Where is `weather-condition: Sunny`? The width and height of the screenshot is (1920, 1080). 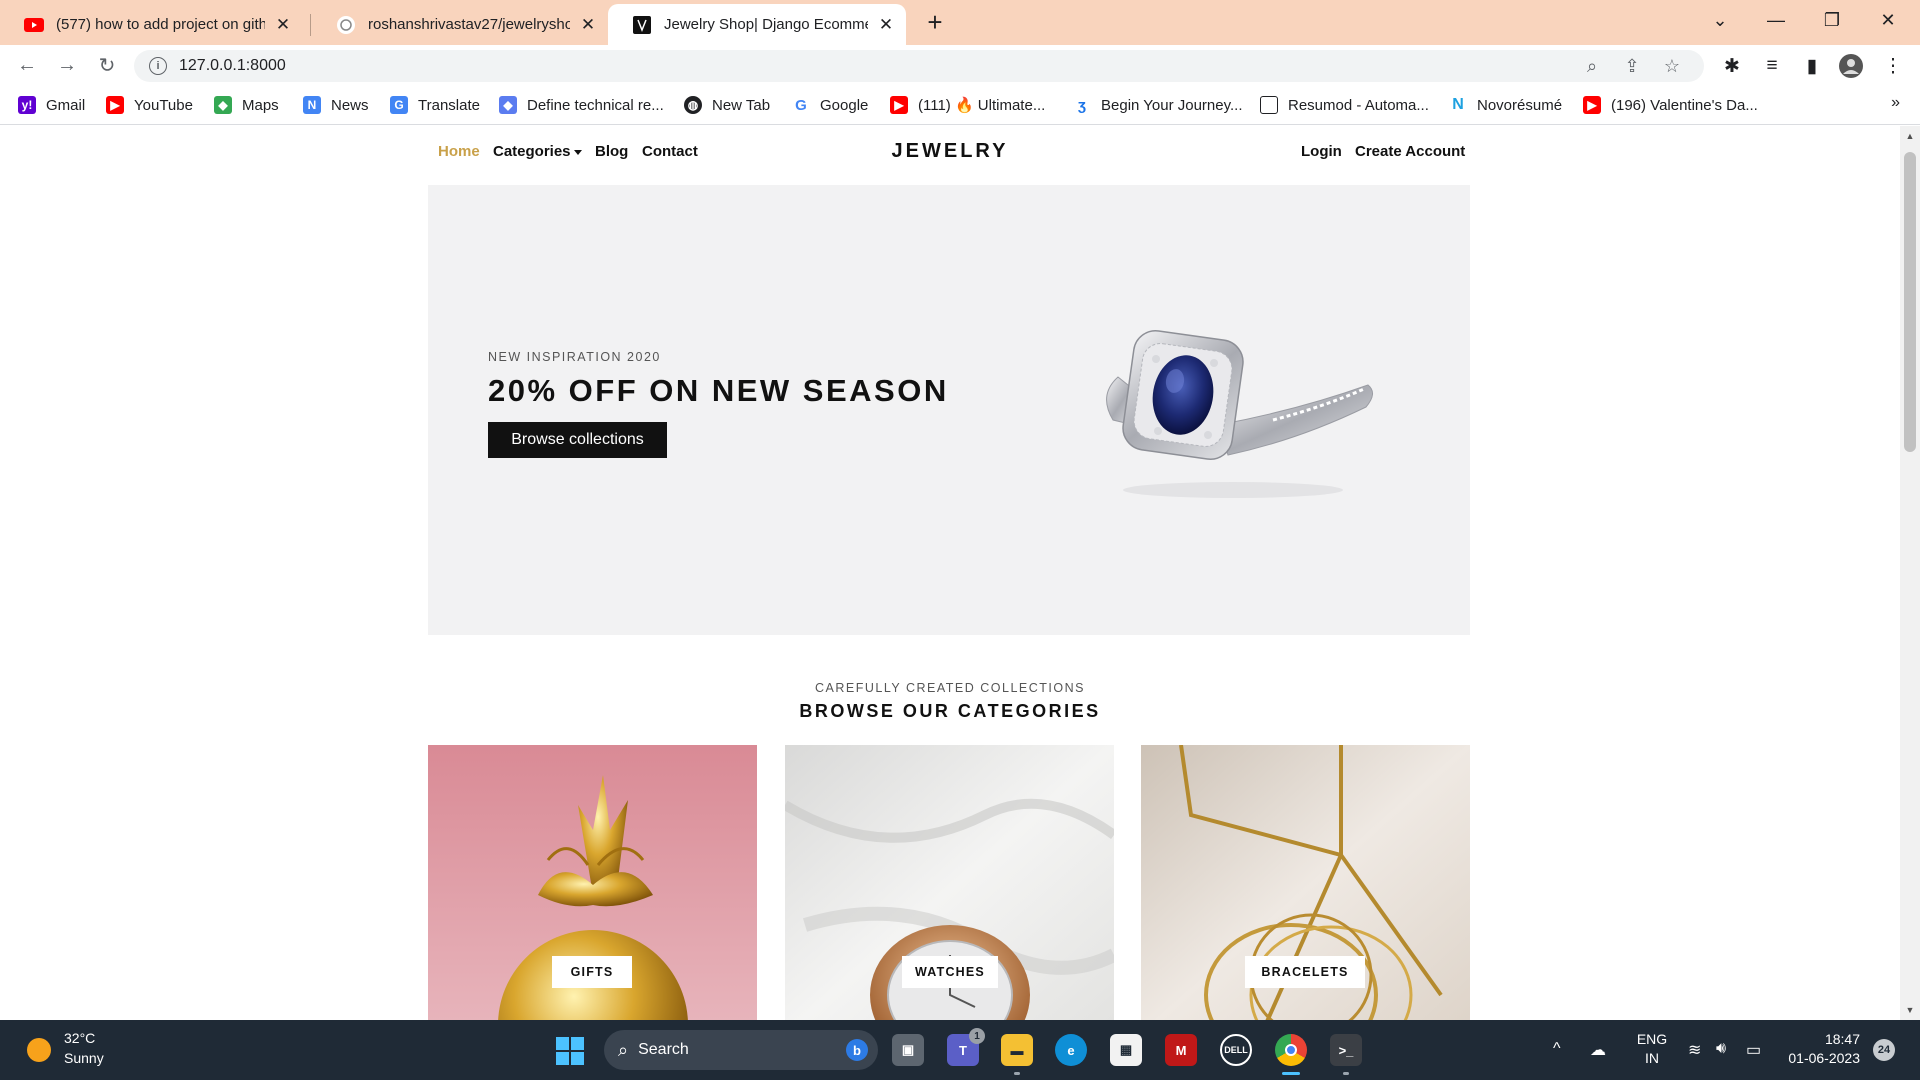 weather-condition: Sunny is located at coordinates (84, 1058).